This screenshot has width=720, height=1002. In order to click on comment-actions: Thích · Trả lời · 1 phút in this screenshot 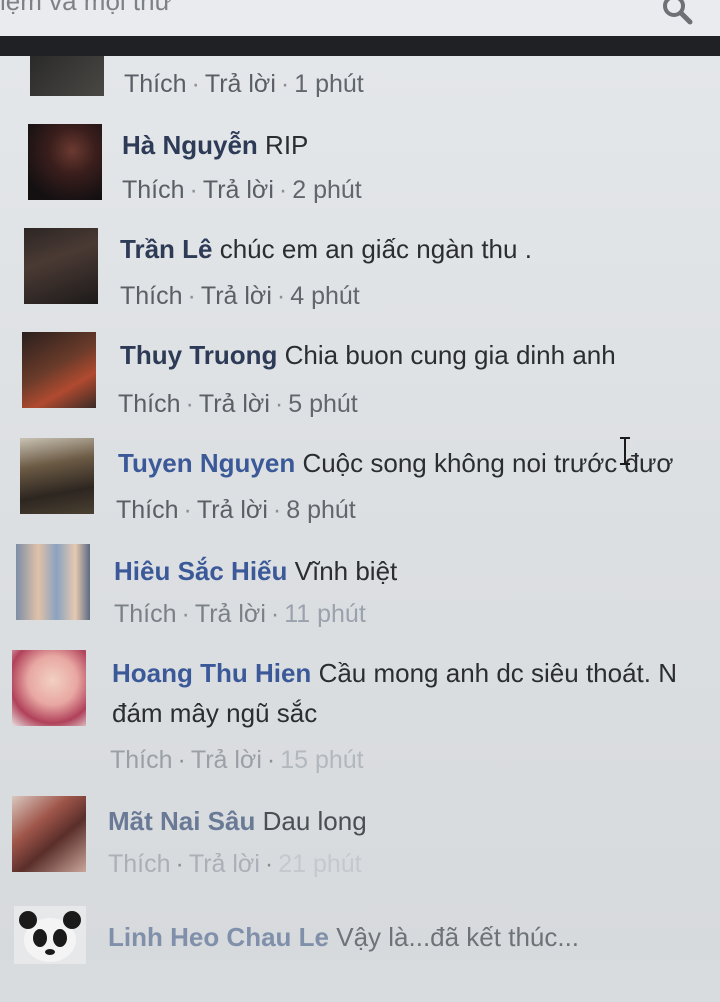, I will do `click(244, 84)`.